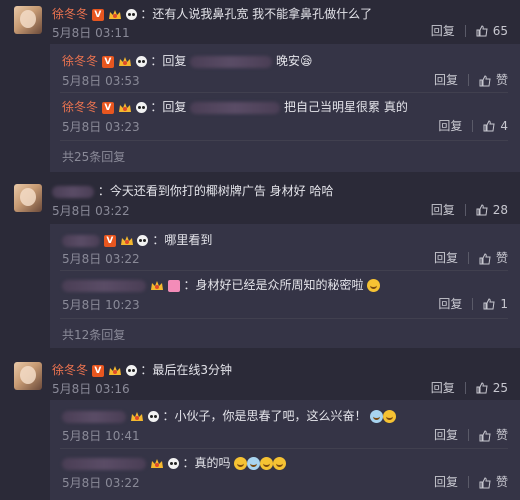  What do you see at coordinates (500, 387) in the screenshot?
I see `like-count: 25` at bounding box center [500, 387].